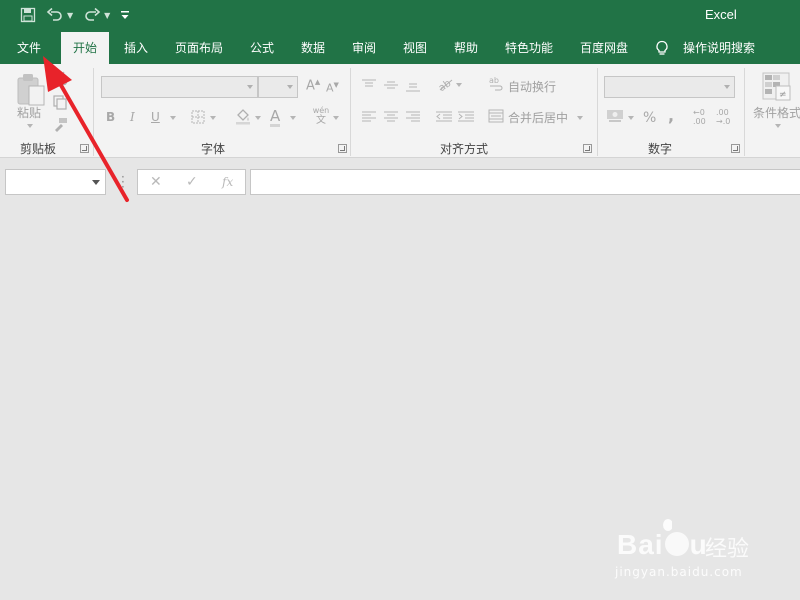 The image size is (800, 600). Describe the element at coordinates (679, 572) in the screenshot. I see `watermark-url: jingyan.baidu.com` at that location.